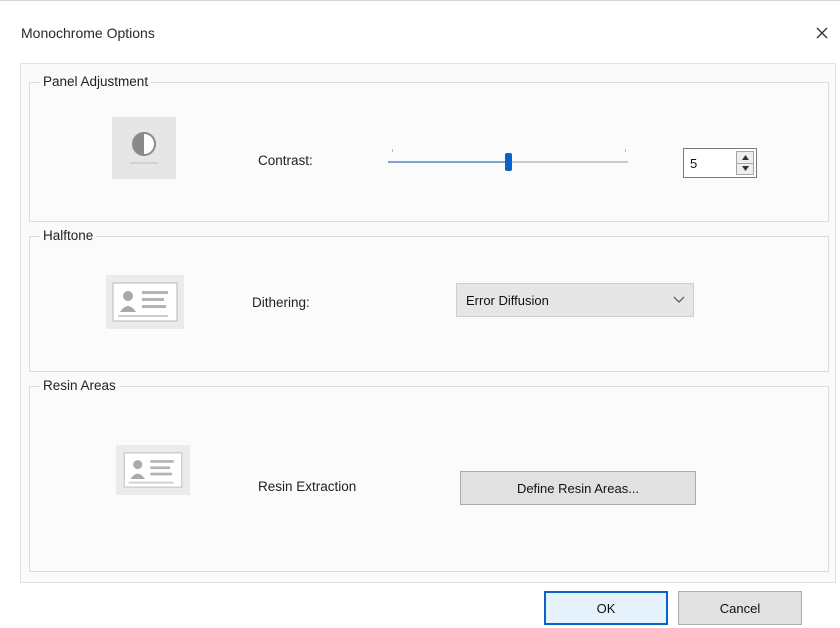 Image resolution: width=840 pixels, height=628 pixels. I want to click on contrast-tile, so click(144, 148).